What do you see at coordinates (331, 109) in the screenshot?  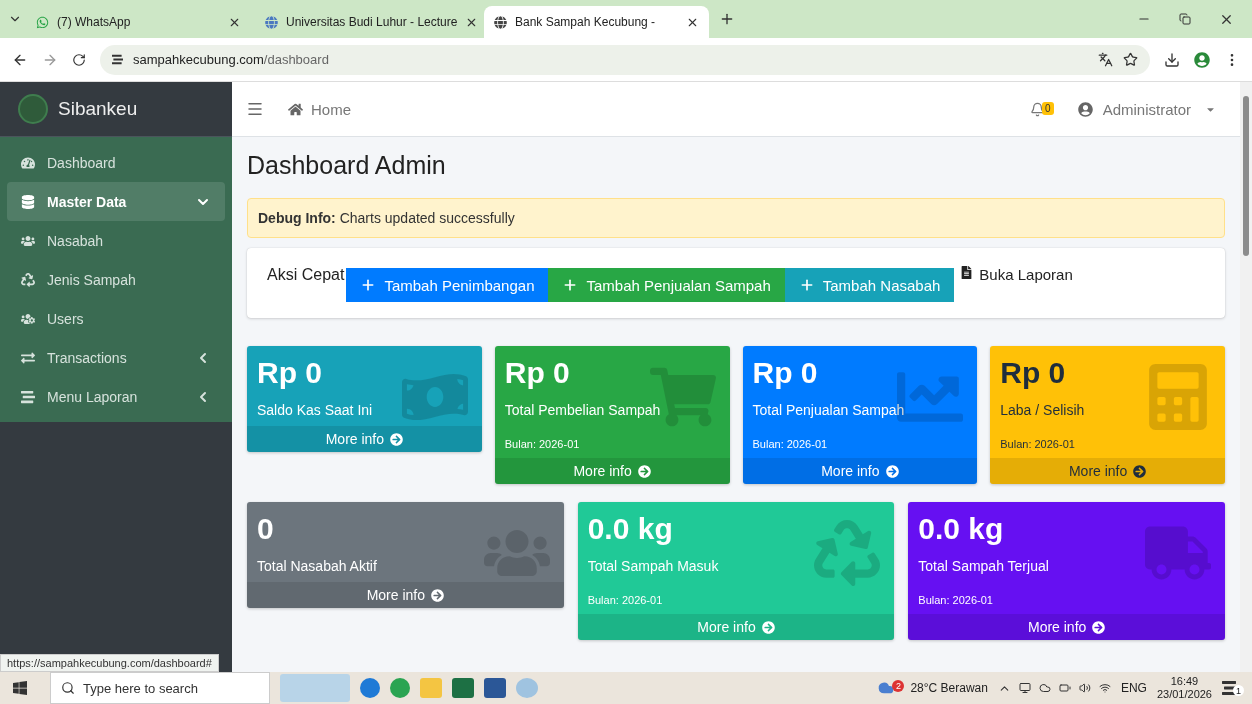 I see `home-link: Home` at bounding box center [331, 109].